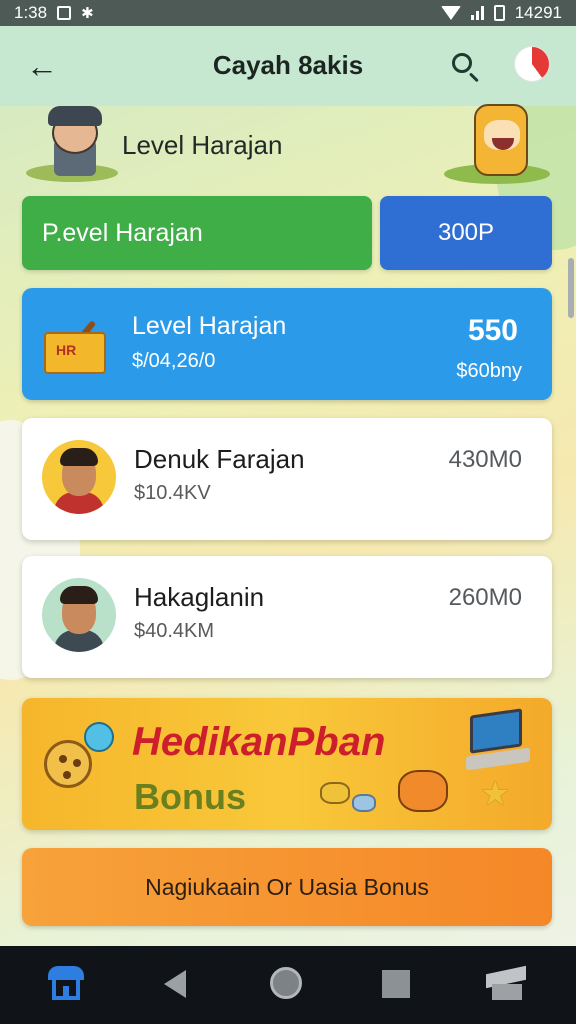  I want to click on mascot-left-illustration, so click(76, 145).